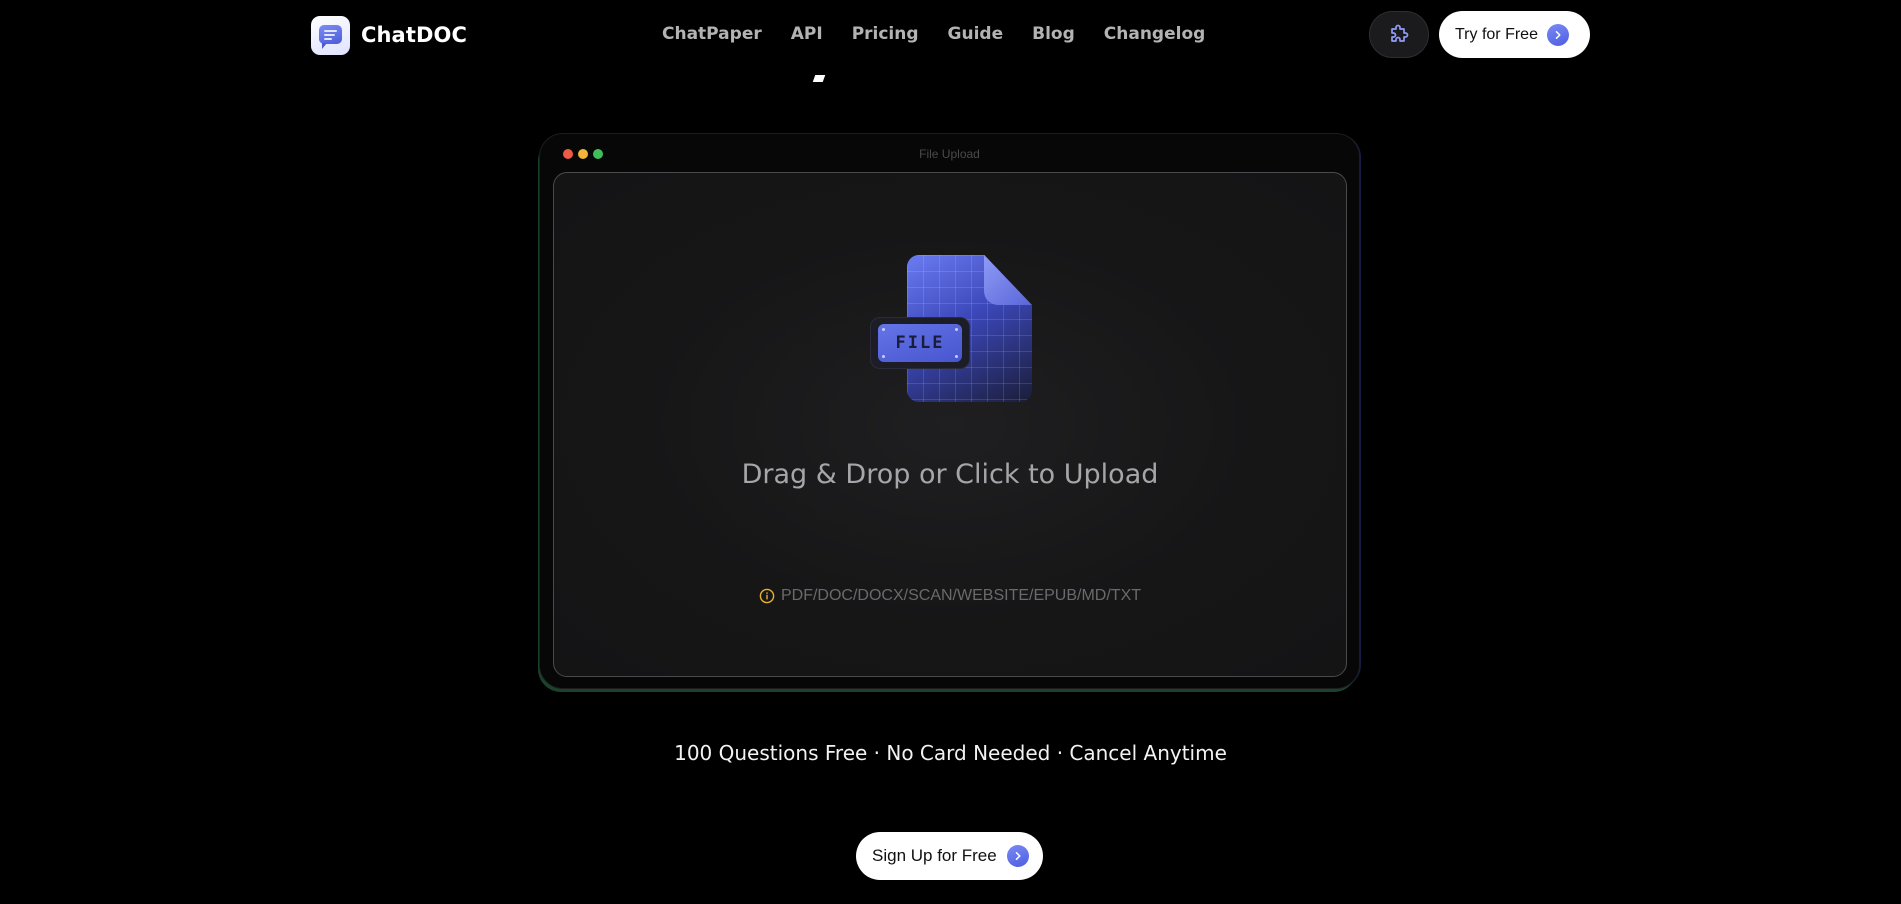 Image resolution: width=1901 pixels, height=904 pixels. I want to click on try-for-free-button: Try for Free, so click(1514, 34).